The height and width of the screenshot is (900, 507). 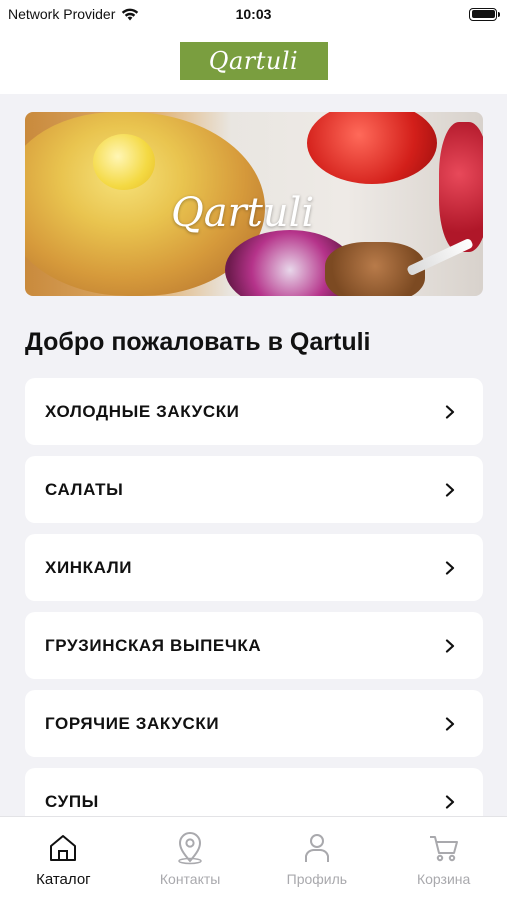 I want to click on category-label: СУПЫ, so click(x=72, y=801).